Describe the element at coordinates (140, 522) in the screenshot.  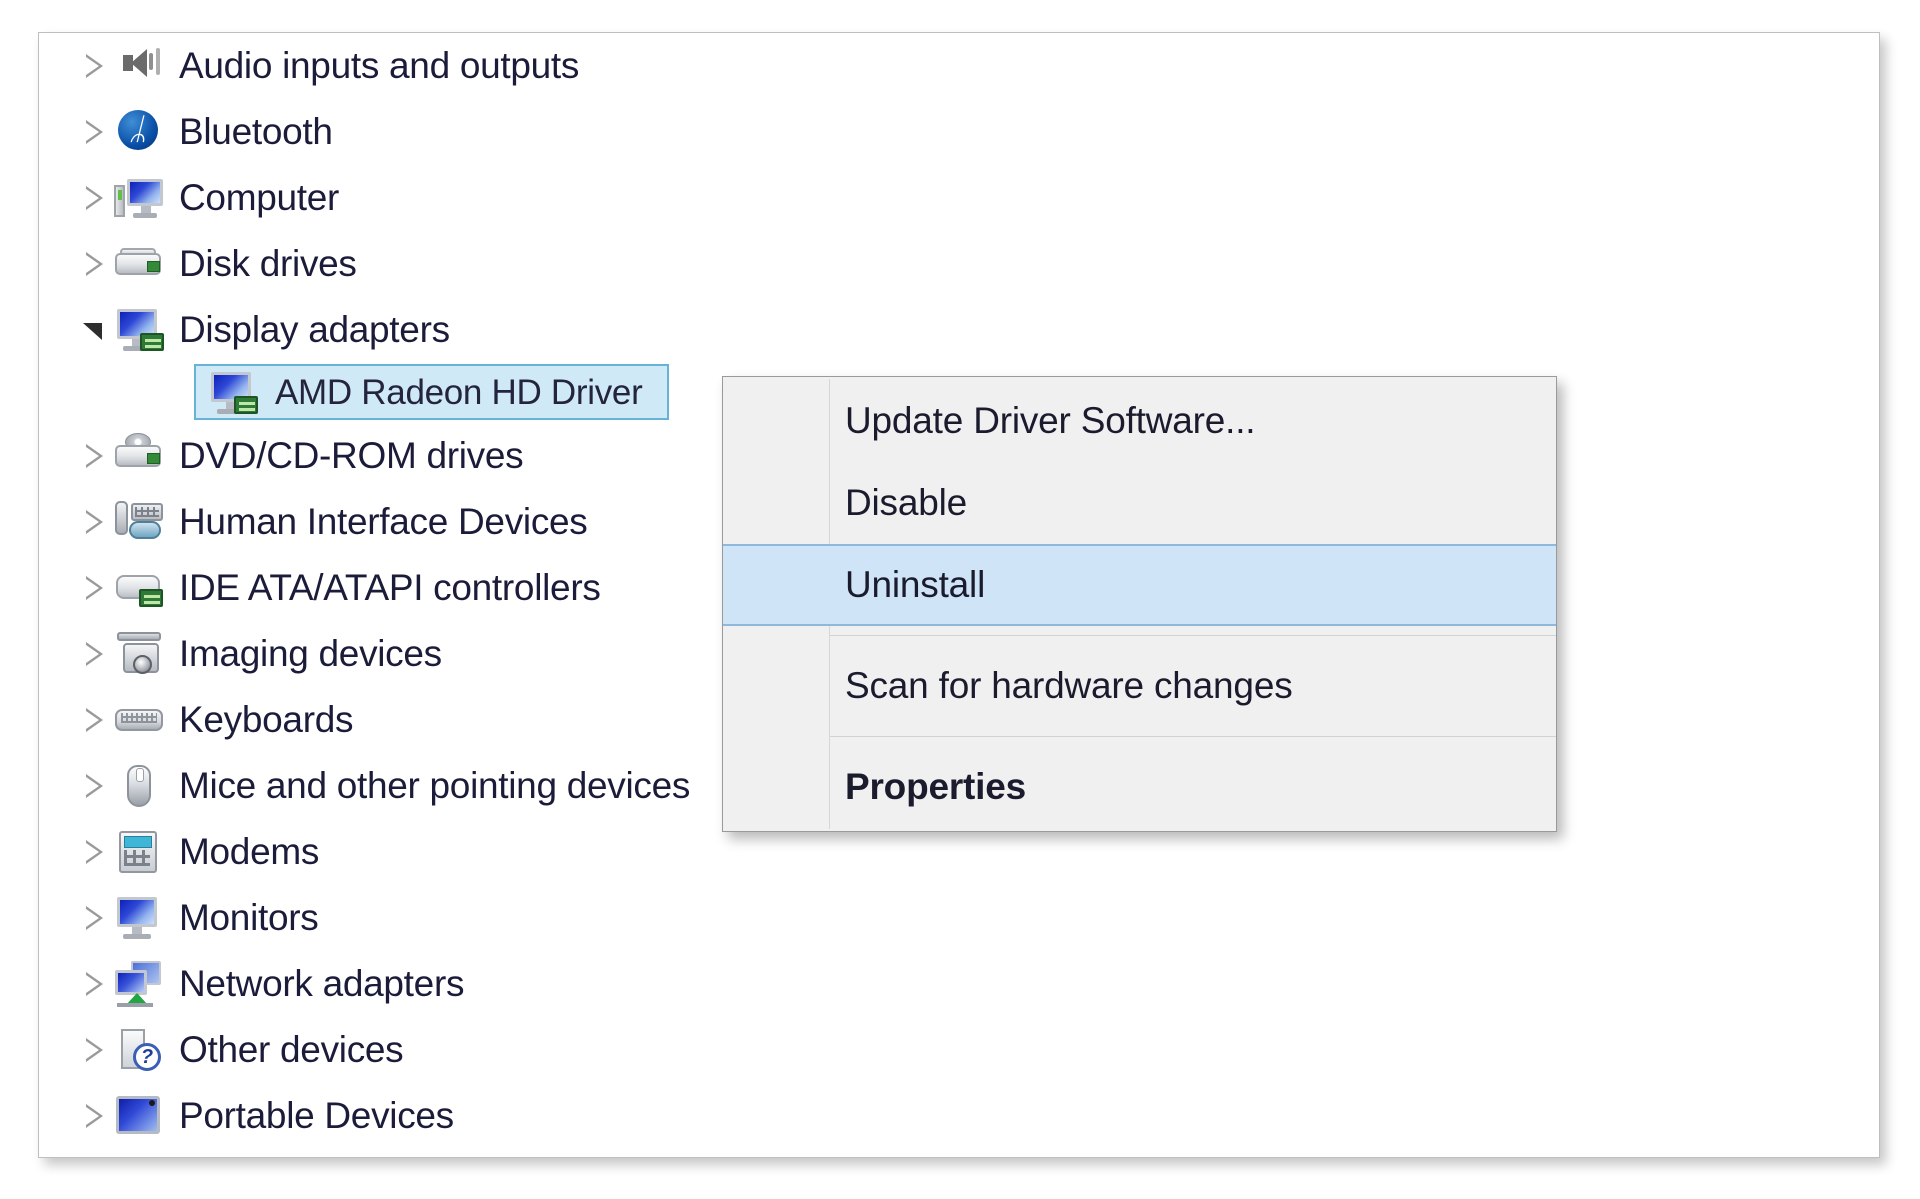
I see `hid-icon` at that location.